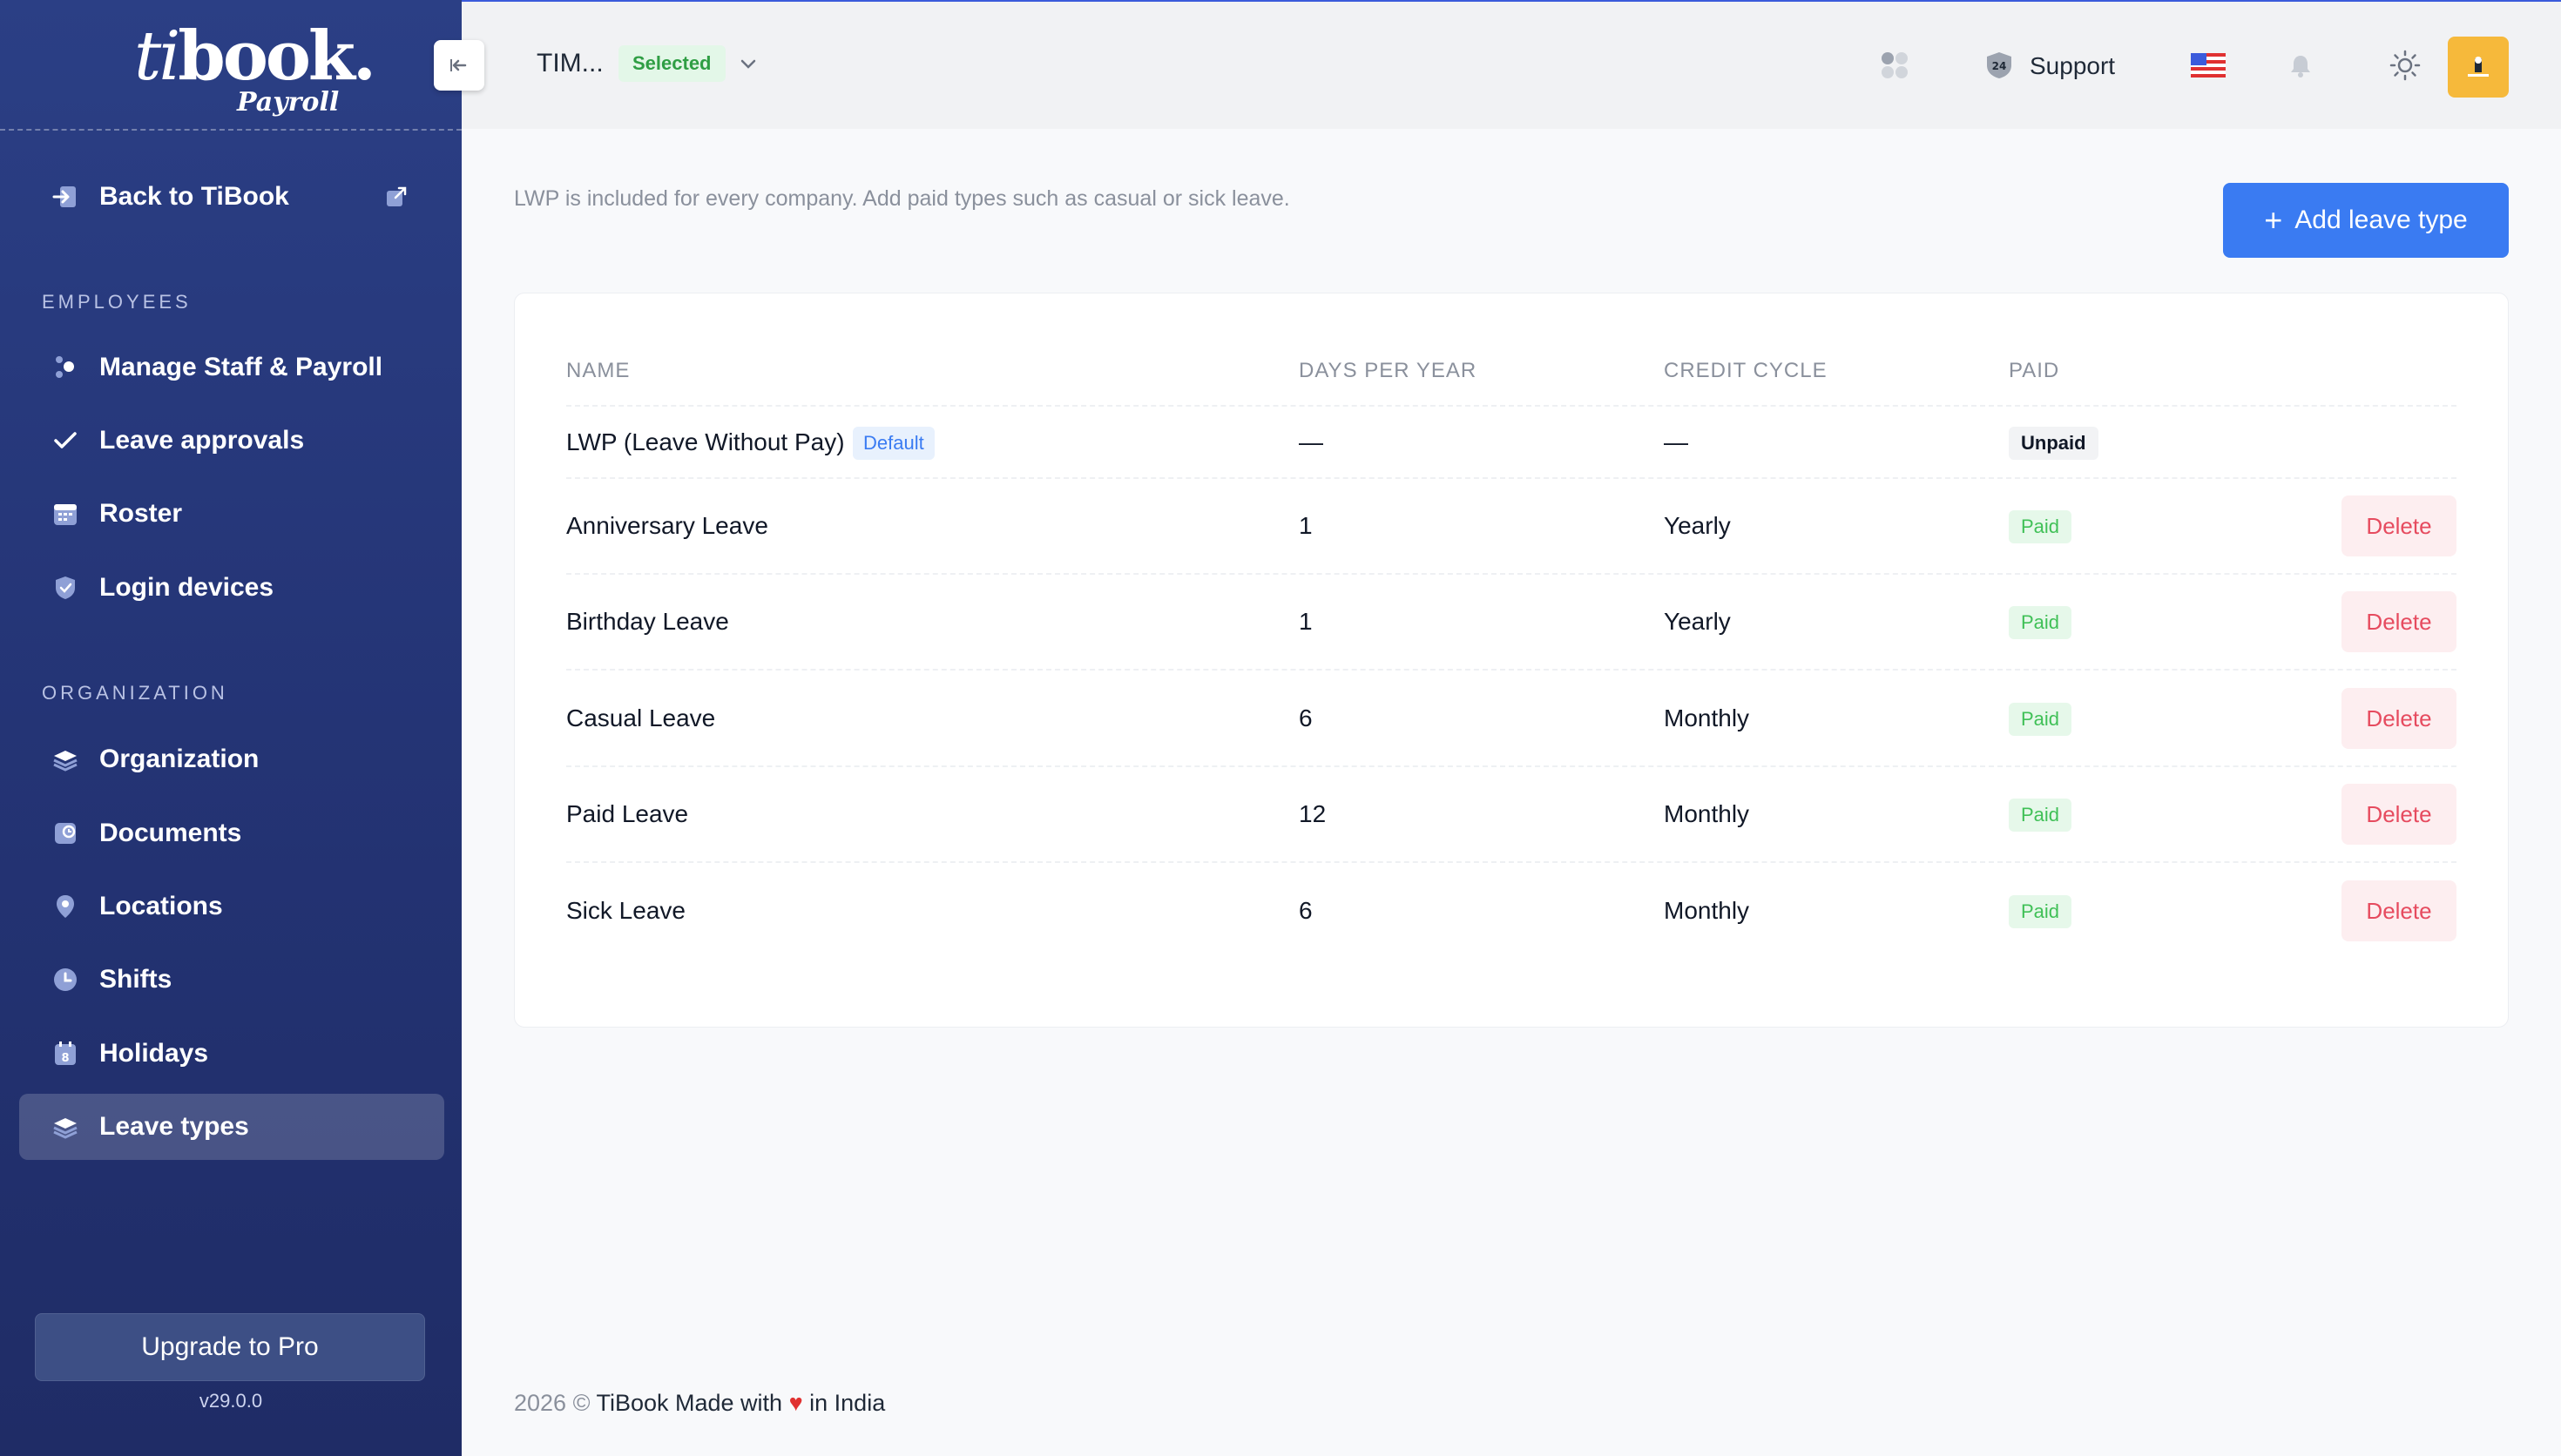 Image resolution: width=2561 pixels, height=1456 pixels. I want to click on chevron-down-icon, so click(748, 63).